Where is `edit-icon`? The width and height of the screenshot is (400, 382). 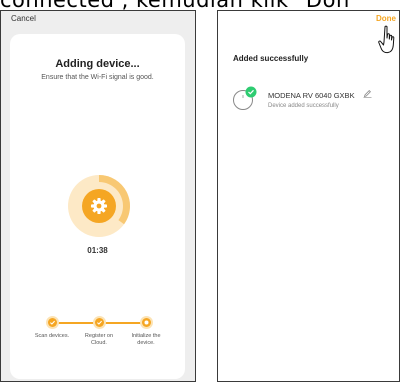 edit-icon is located at coordinates (367, 93).